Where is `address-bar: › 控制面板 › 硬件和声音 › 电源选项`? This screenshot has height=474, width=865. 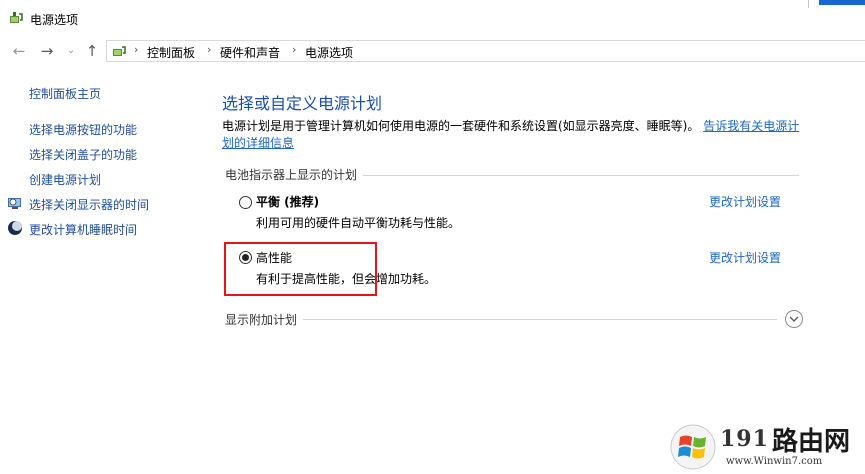
address-bar: › 控制面板 › 硬件和声音 › 电源选项 is located at coordinates (485, 51).